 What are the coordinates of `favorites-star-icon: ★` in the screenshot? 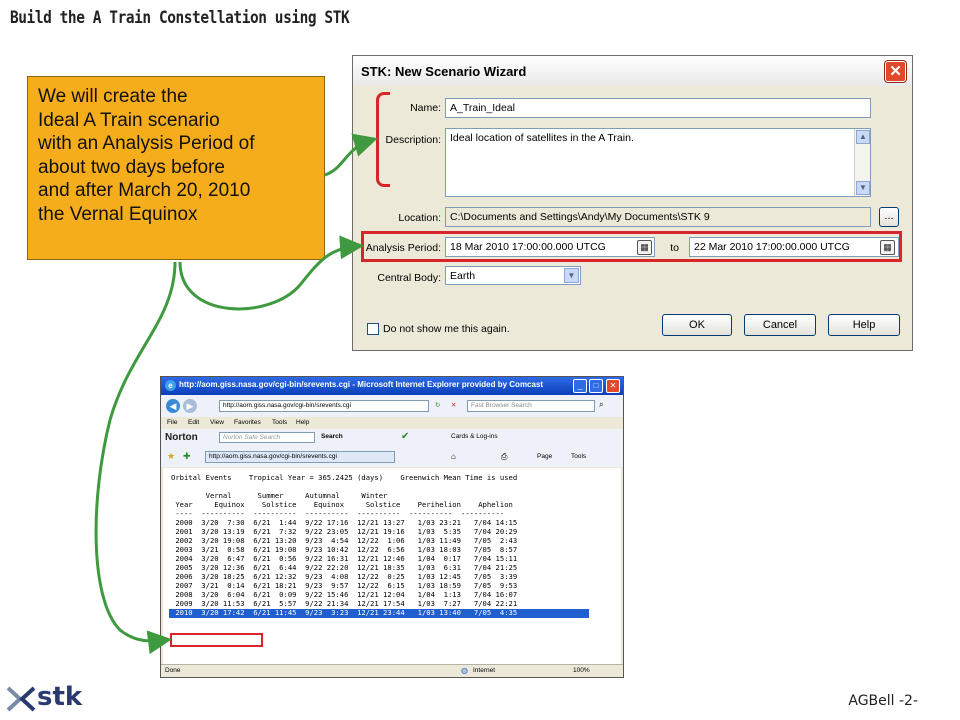 It's located at (171, 456).